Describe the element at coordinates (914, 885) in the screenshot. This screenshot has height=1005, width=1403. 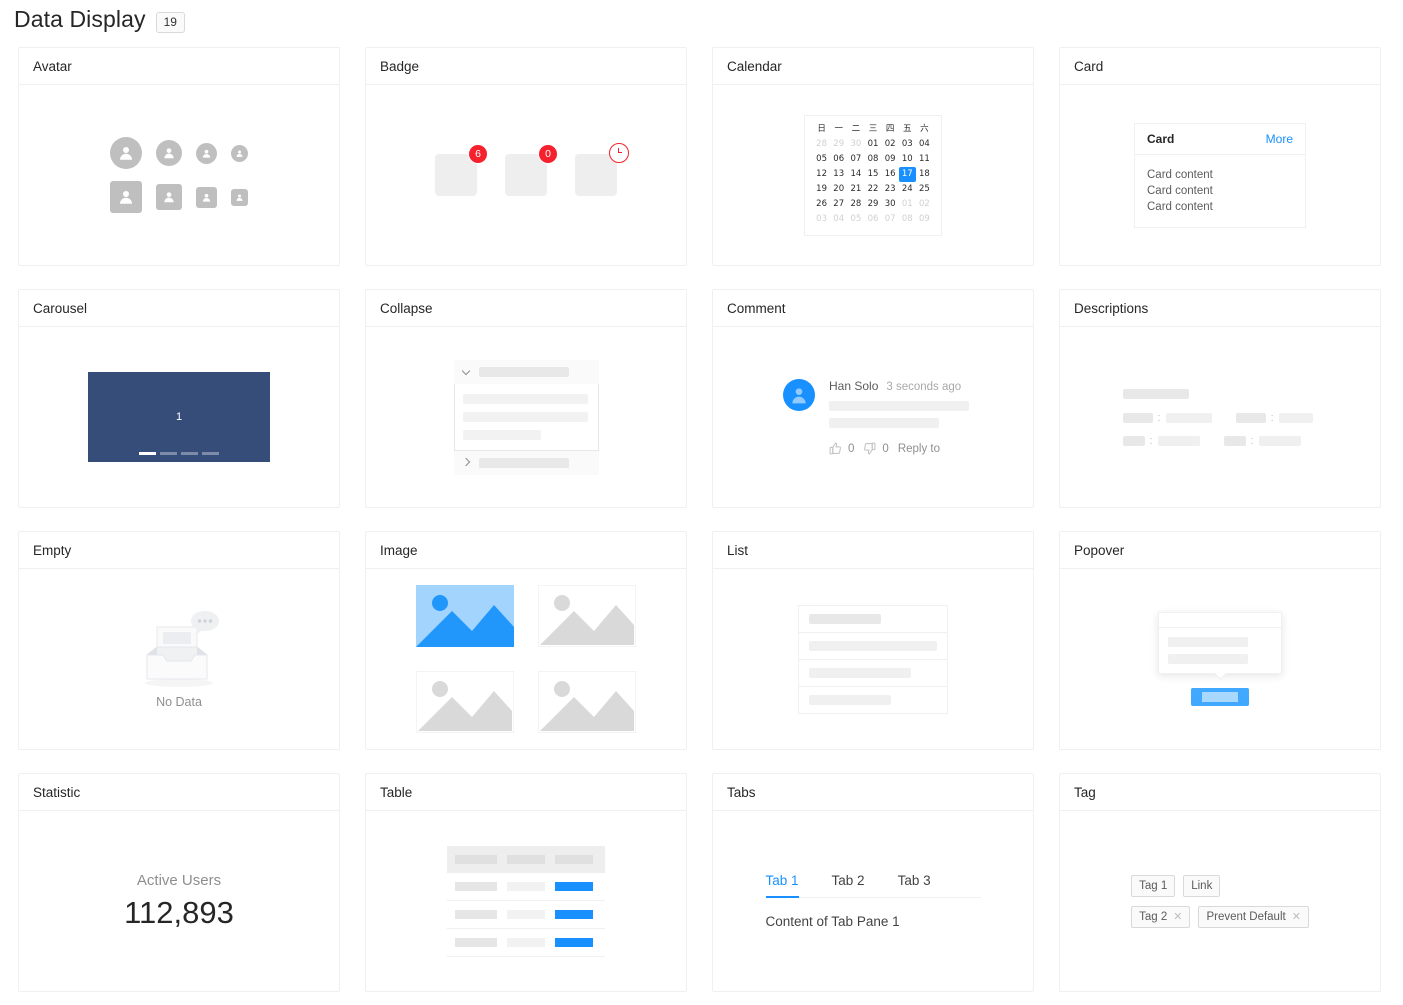
I see `tab-3: Tab 3` at that location.